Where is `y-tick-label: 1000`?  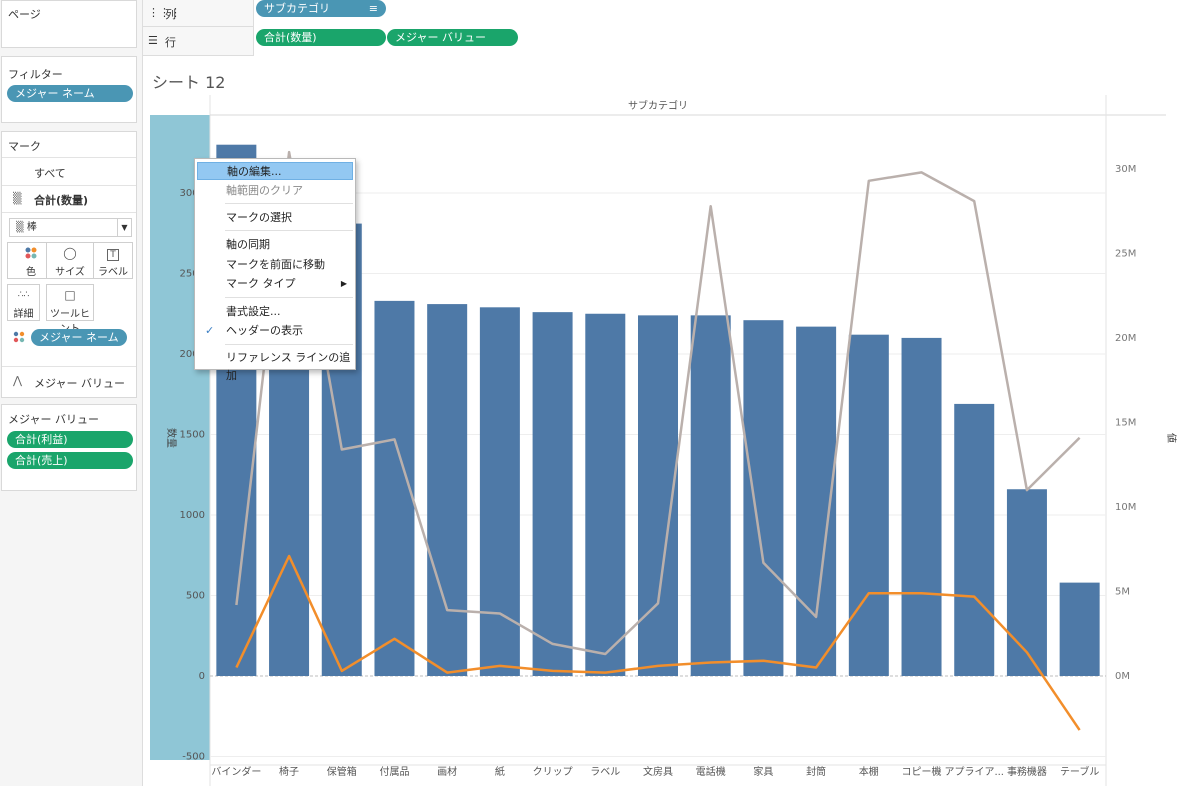
y-tick-label: 1000 is located at coordinates (192, 515).